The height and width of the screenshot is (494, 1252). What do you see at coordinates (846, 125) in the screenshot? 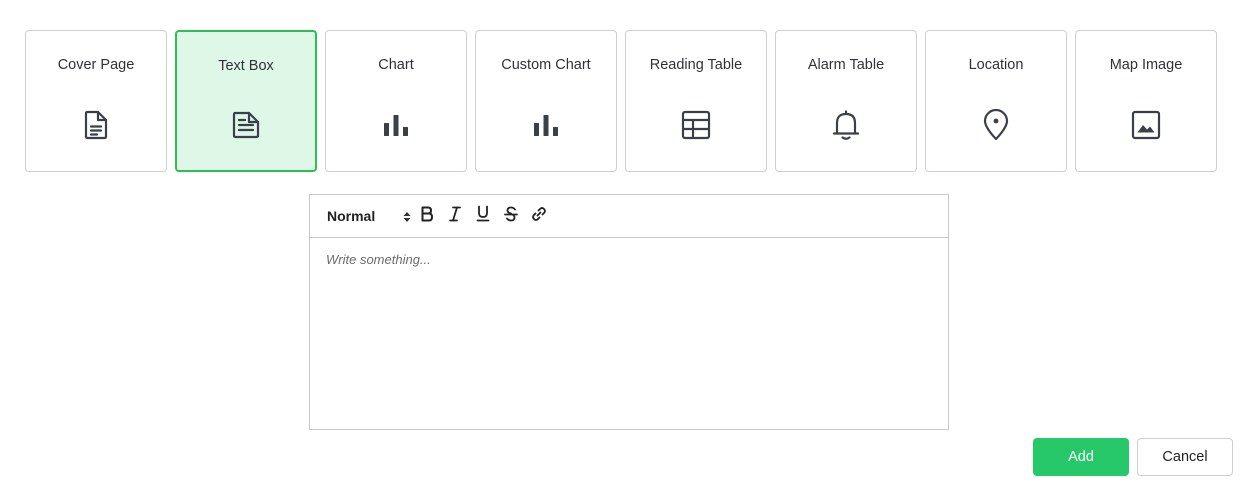
I see `bell-icon` at bounding box center [846, 125].